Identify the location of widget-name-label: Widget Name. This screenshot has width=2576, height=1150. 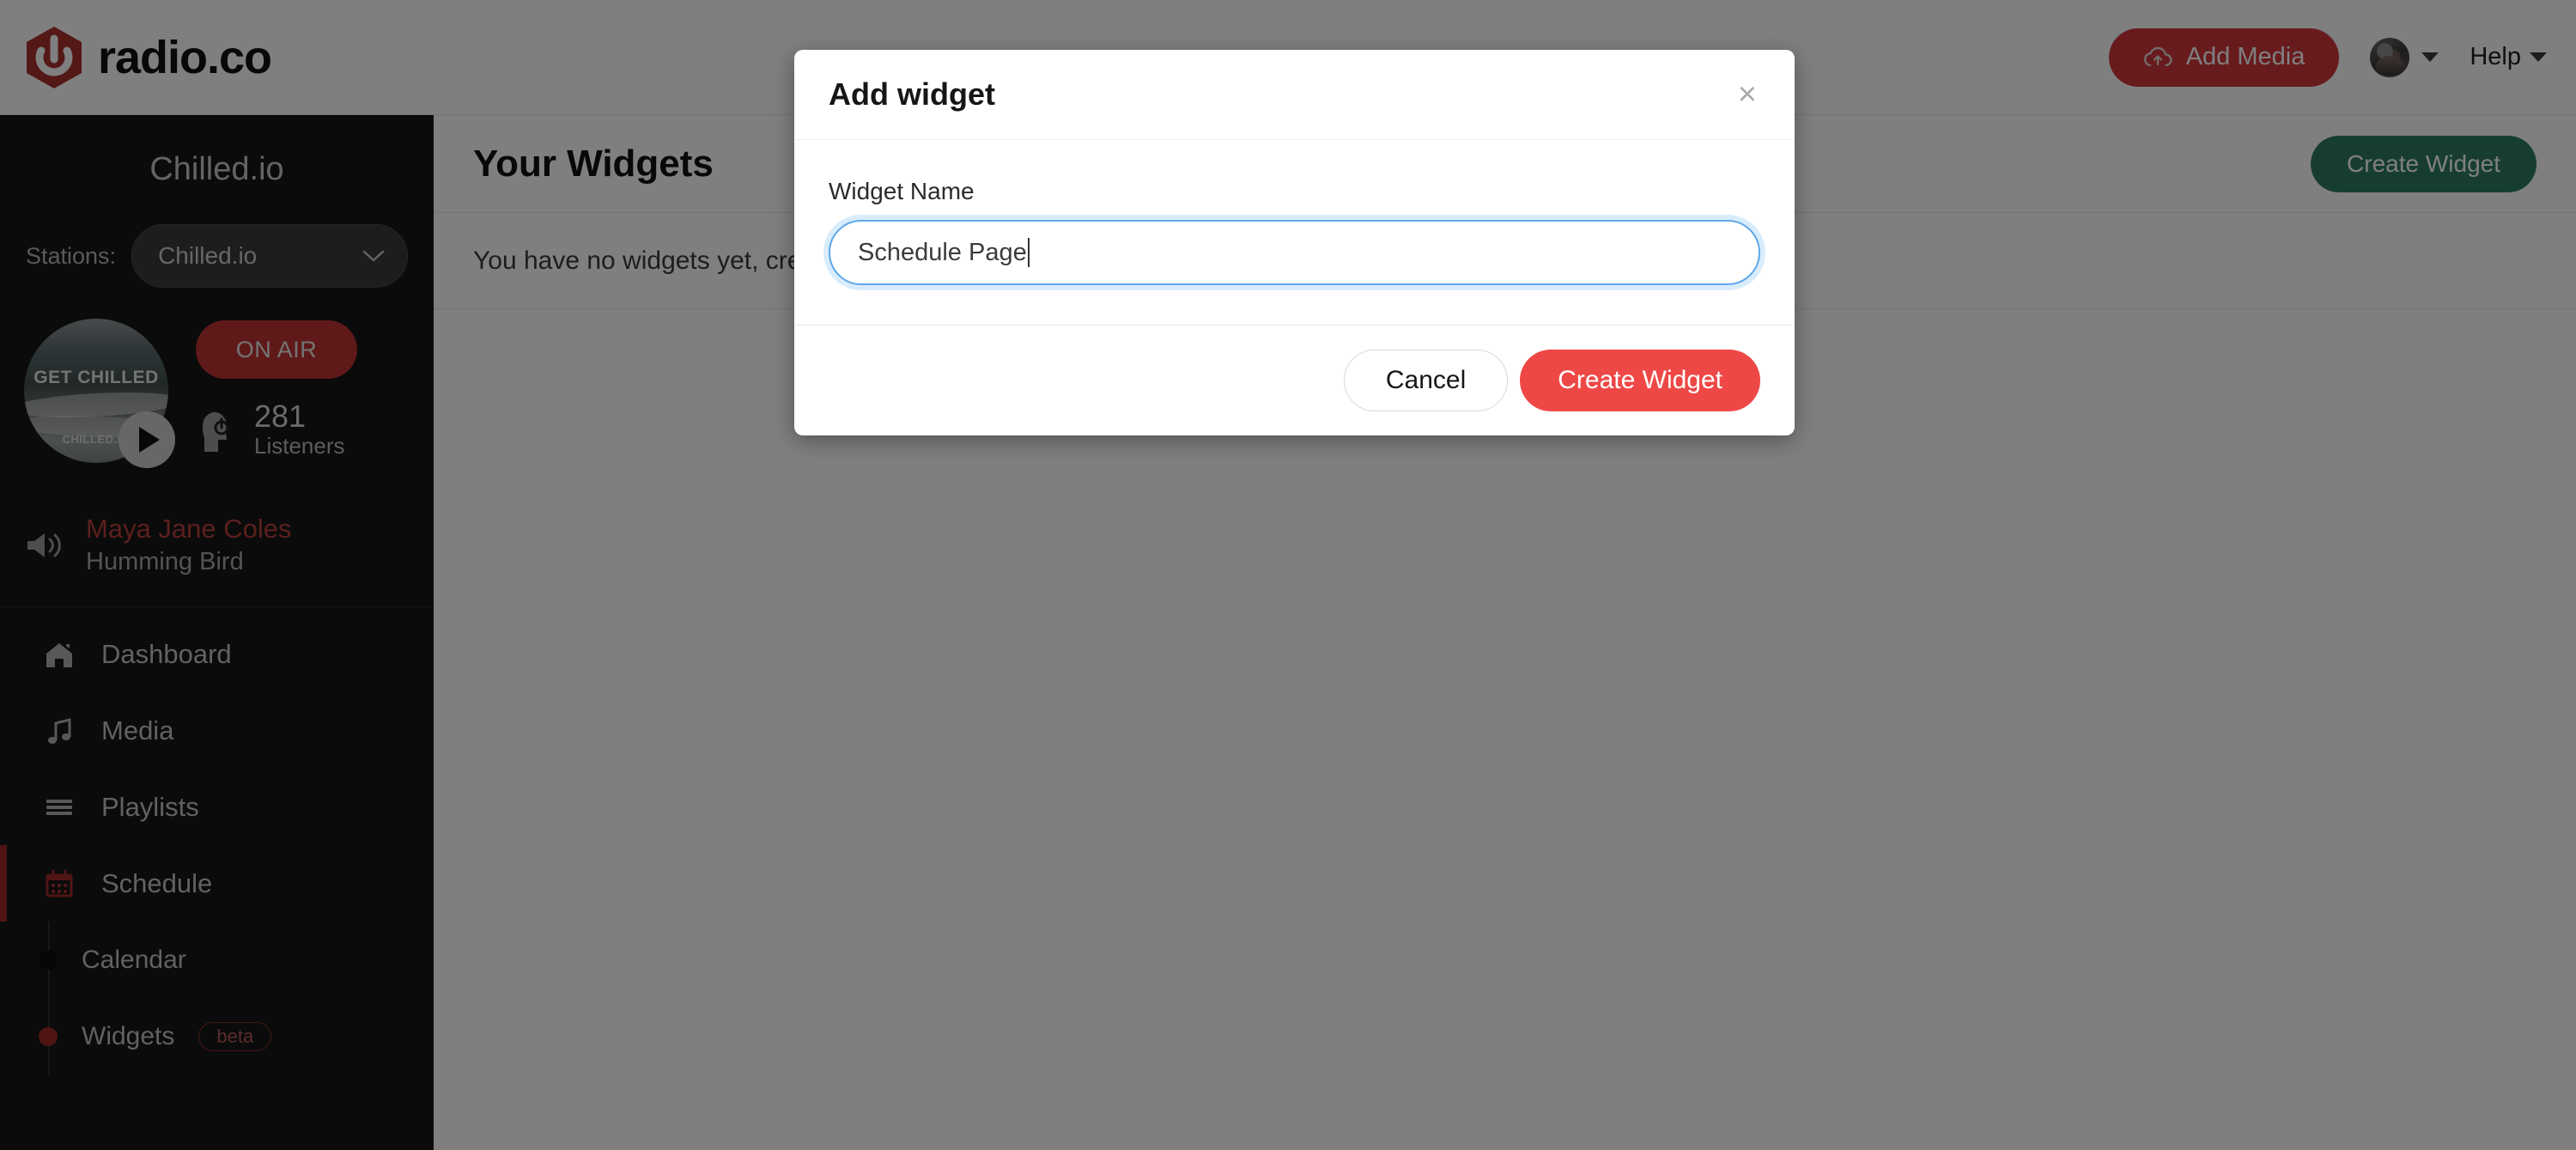
(902, 191).